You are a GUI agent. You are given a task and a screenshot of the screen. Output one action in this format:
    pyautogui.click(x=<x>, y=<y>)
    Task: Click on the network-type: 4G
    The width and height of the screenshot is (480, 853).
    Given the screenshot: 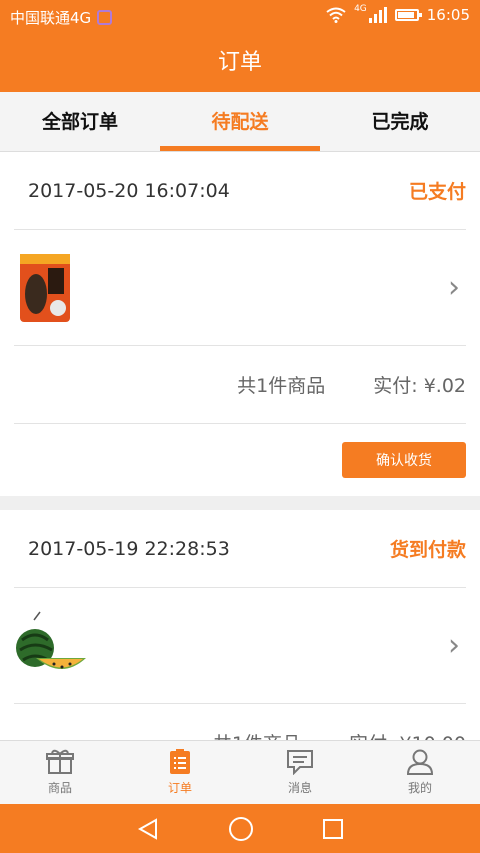 What is the action you would take?
    pyautogui.click(x=360, y=9)
    